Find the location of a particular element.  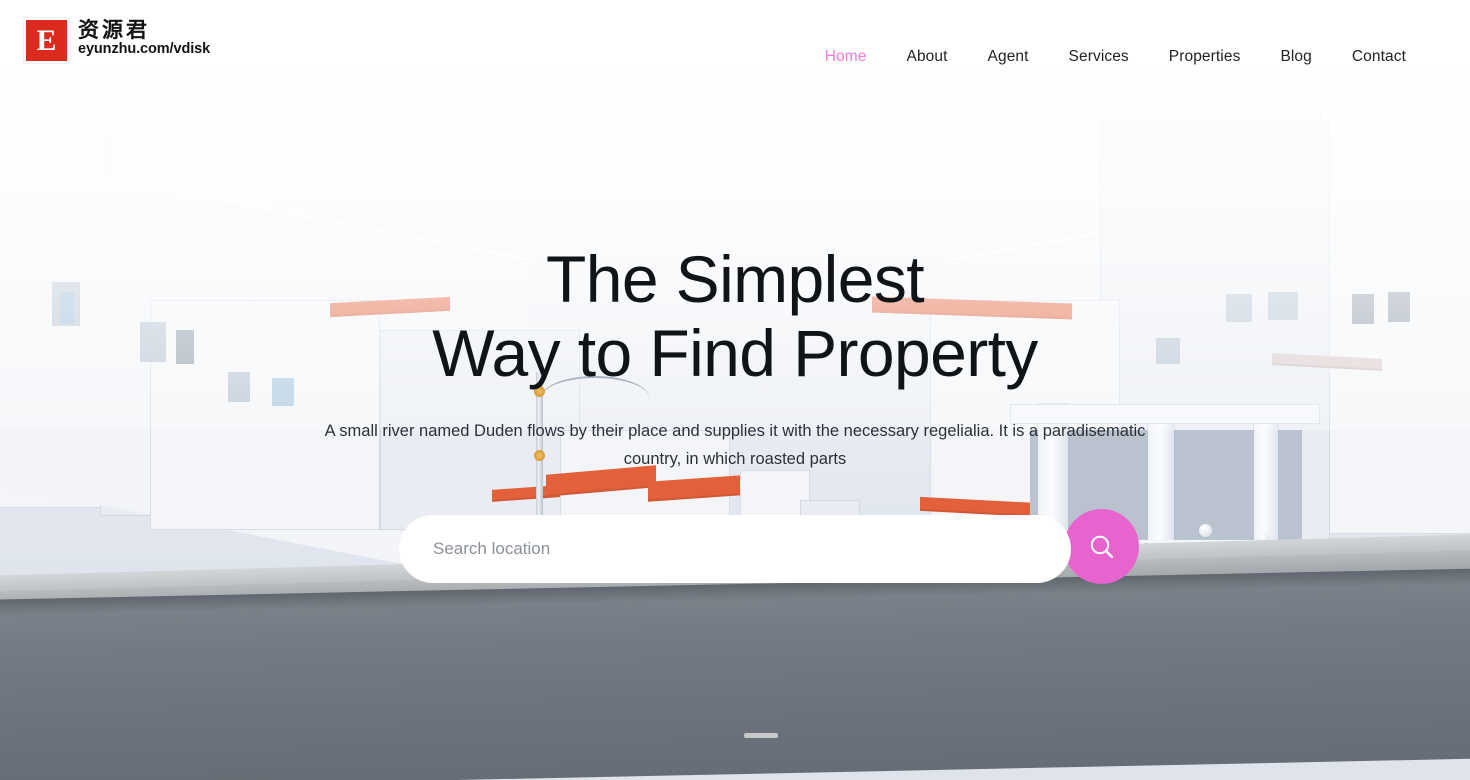

nav-item-home: Home is located at coordinates (846, 57).